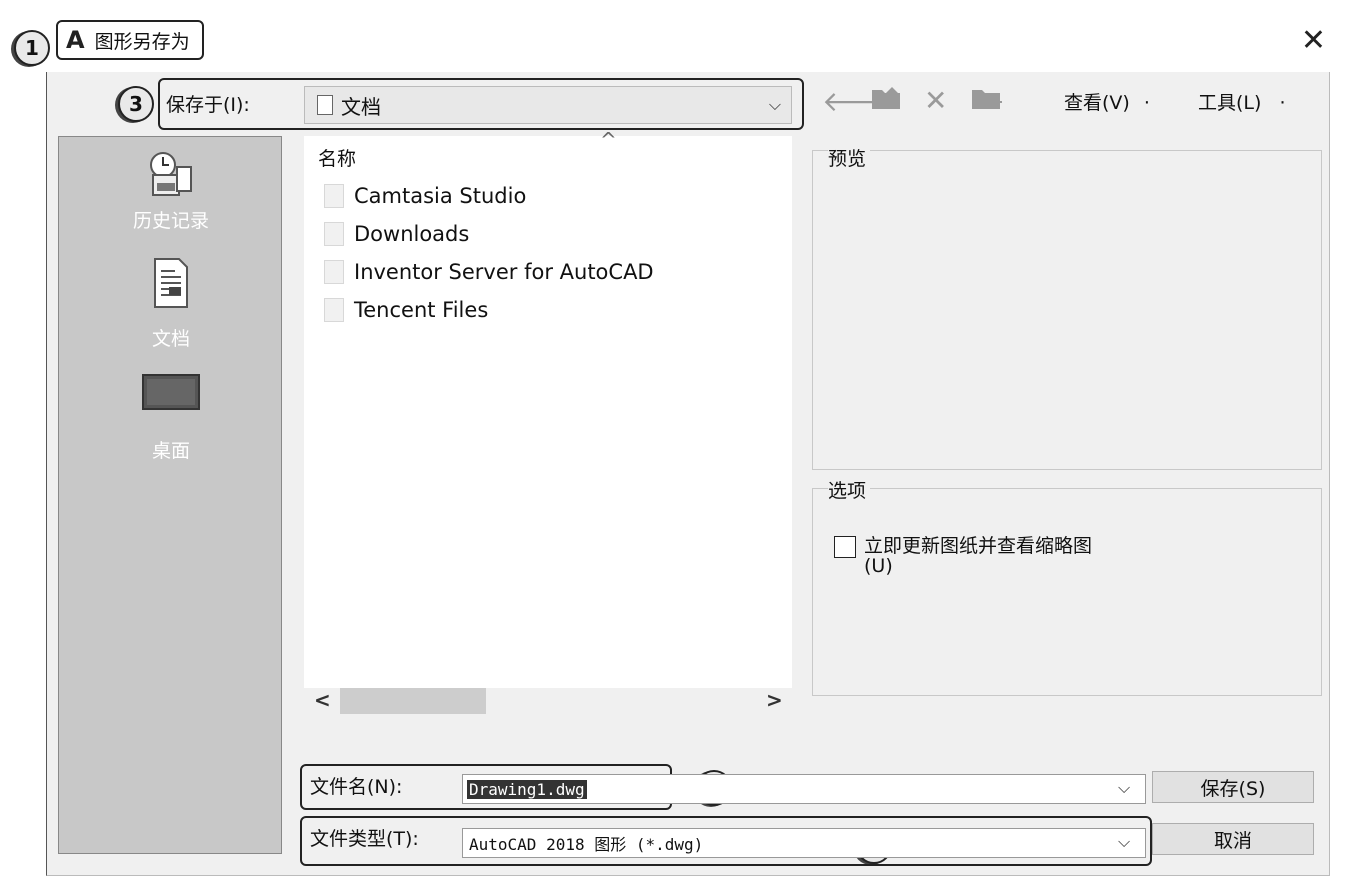  I want to click on callout-3: 3, so click(136, 104).